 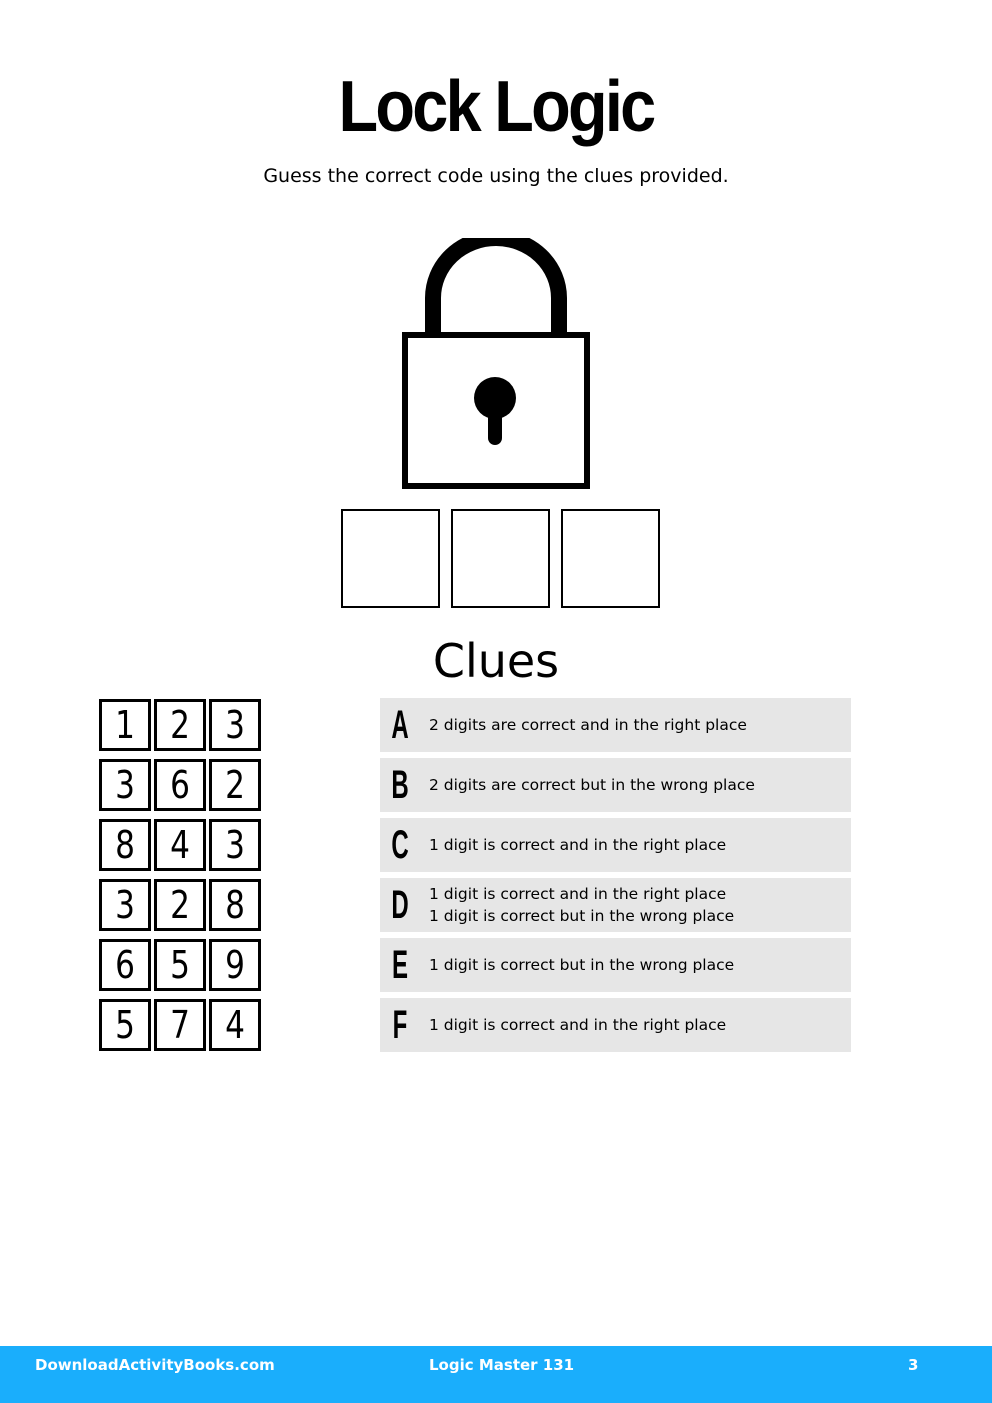 I want to click on guess-row: 659, so click(x=180, y=965).